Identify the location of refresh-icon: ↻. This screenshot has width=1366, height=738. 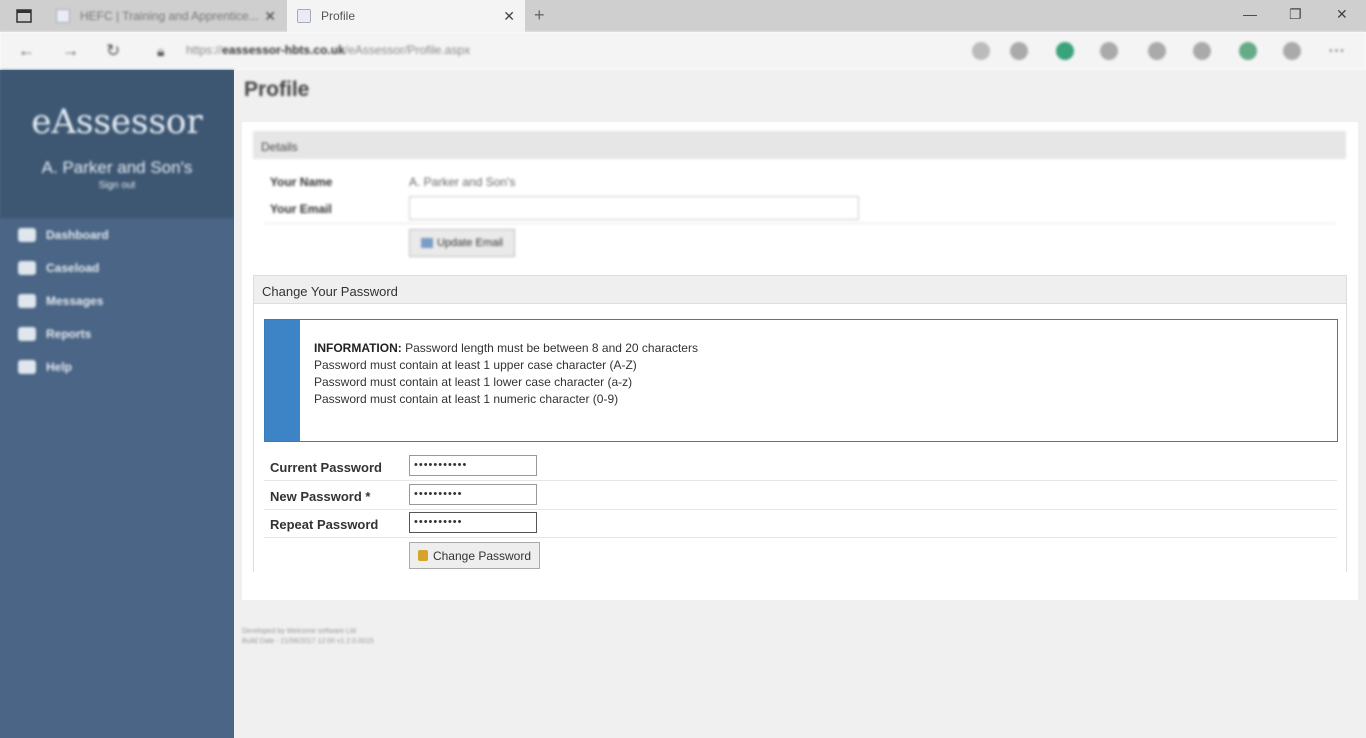
(113, 51).